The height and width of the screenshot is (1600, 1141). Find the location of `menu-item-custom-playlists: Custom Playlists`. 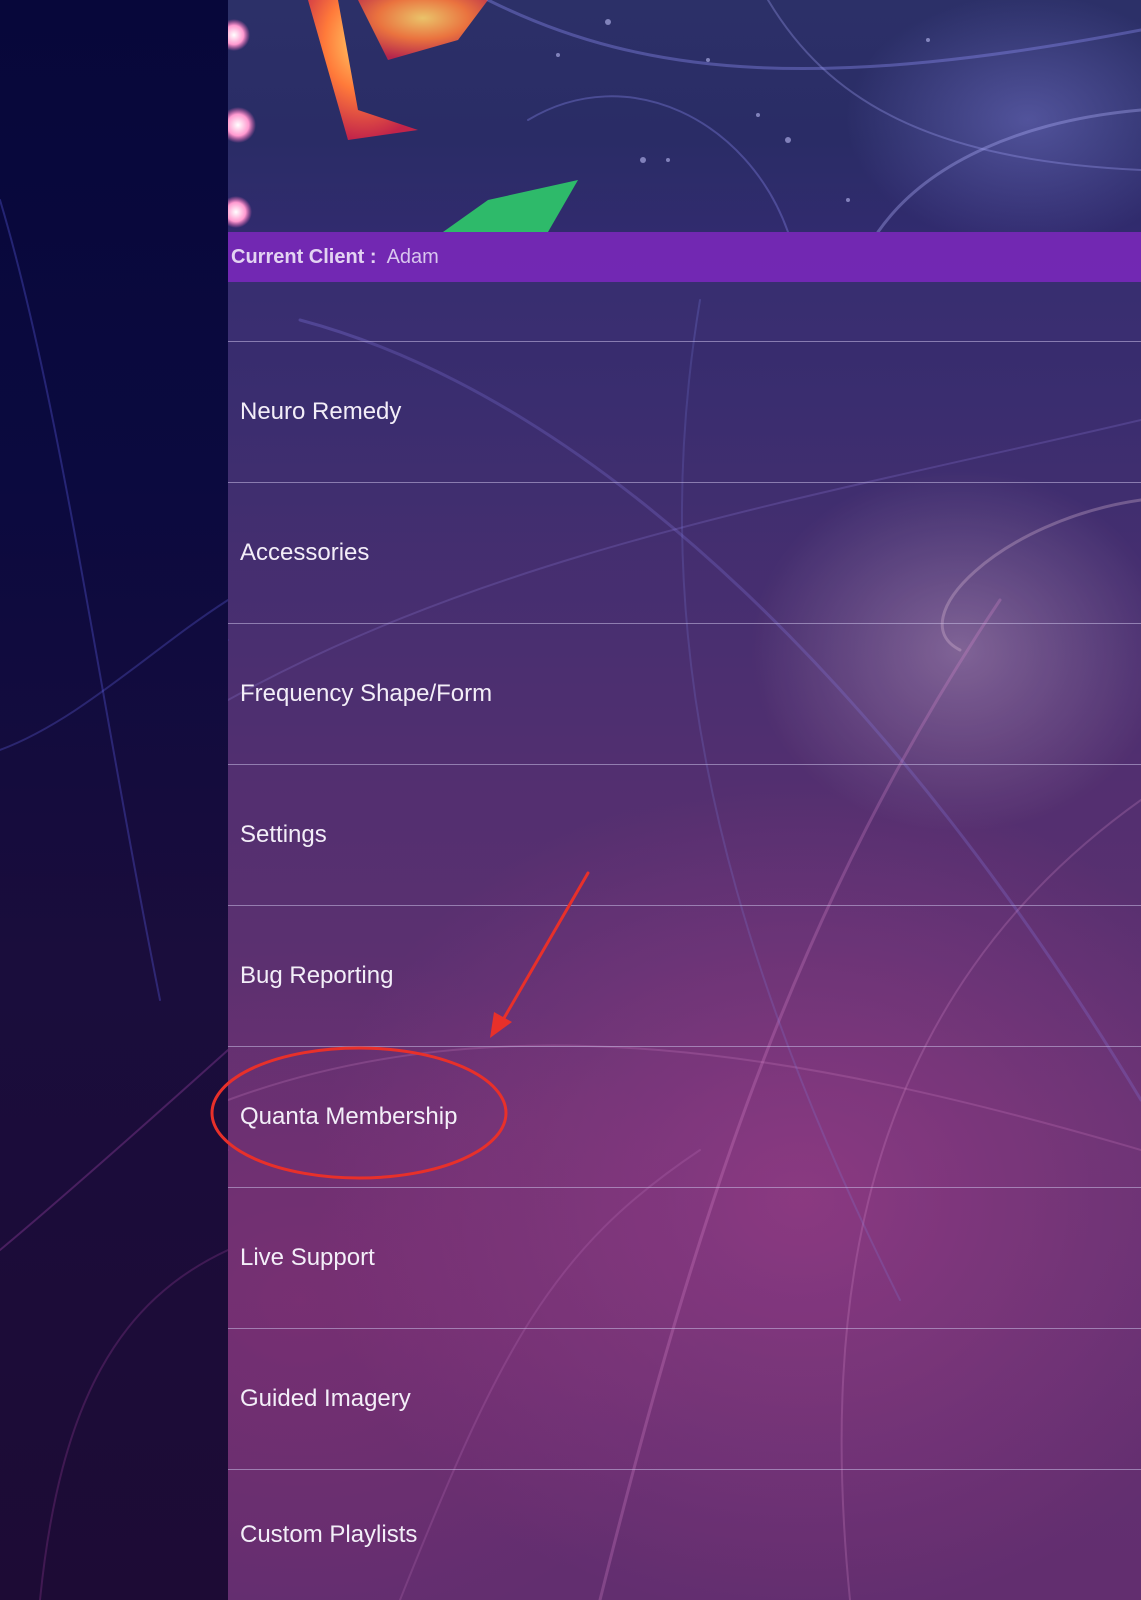

menu-item-custom-playlists: Custom Playlists is located at coordinates (684, 1535).